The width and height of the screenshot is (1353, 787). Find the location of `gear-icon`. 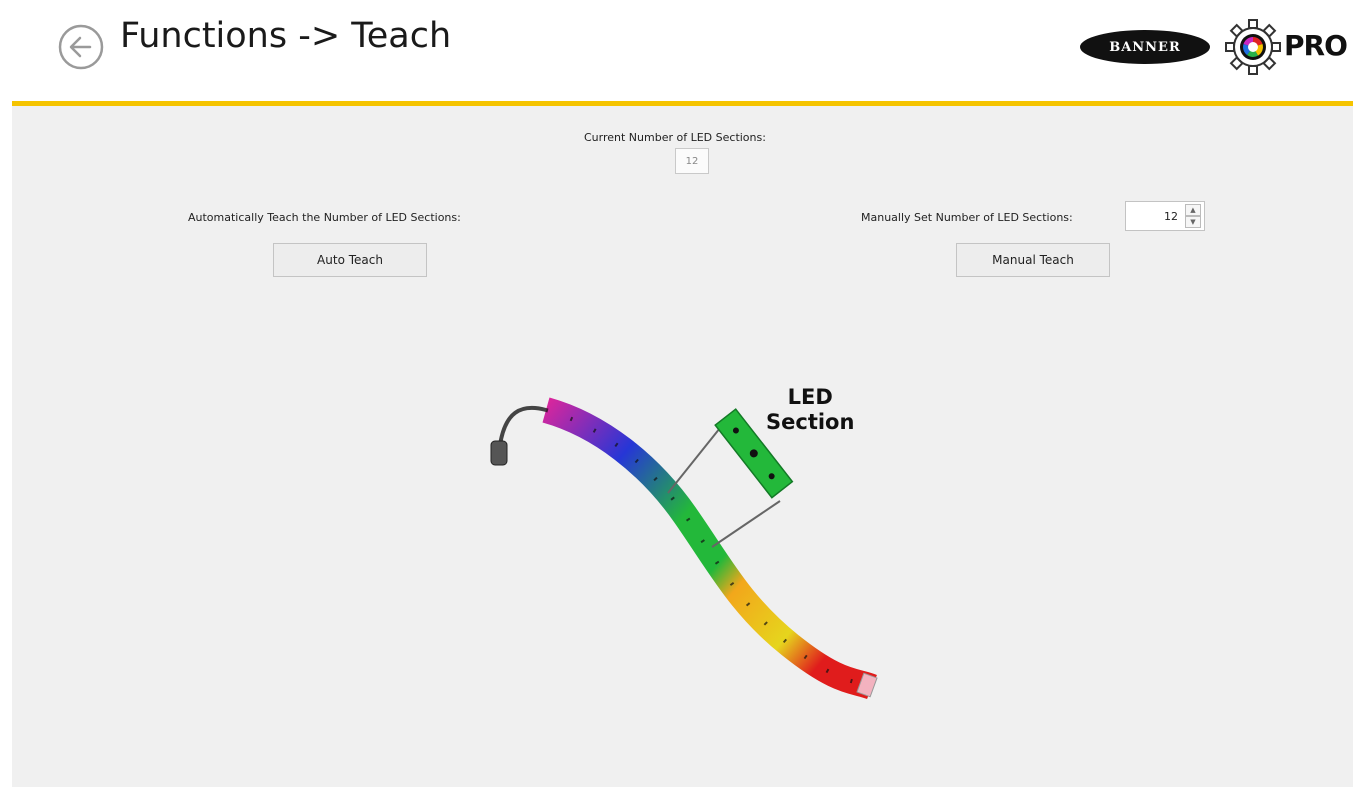

gear-icon is located at coordinates (1253, 47).